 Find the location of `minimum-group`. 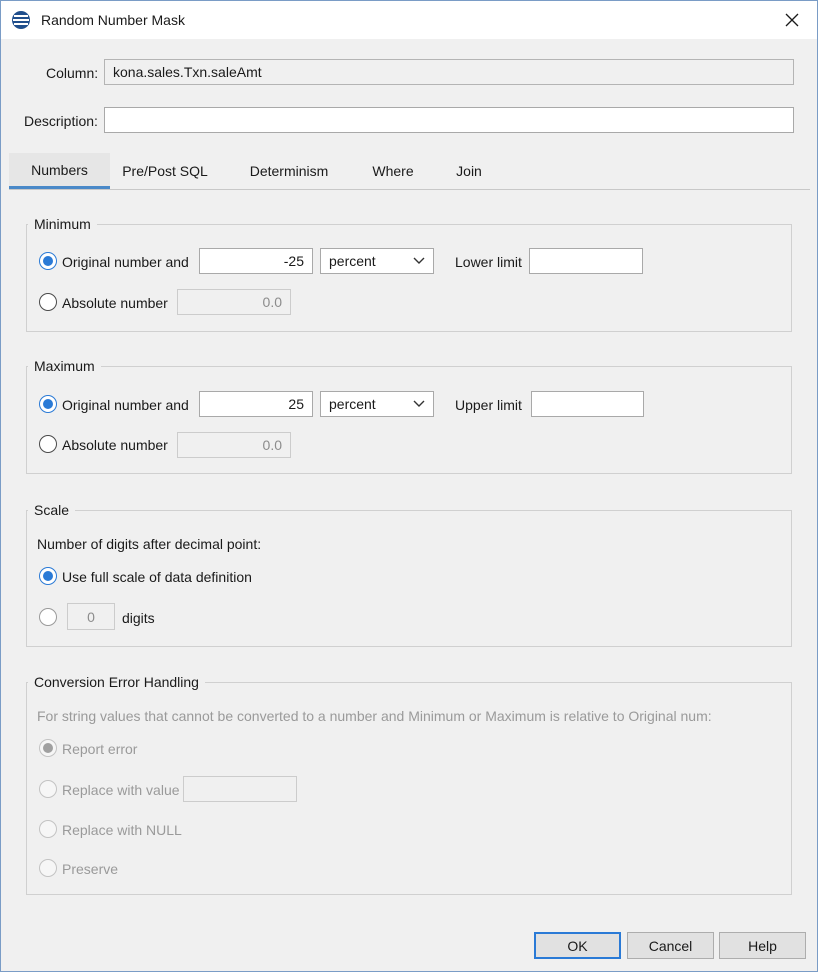

minimum-group is located at coordinates (409, 278).